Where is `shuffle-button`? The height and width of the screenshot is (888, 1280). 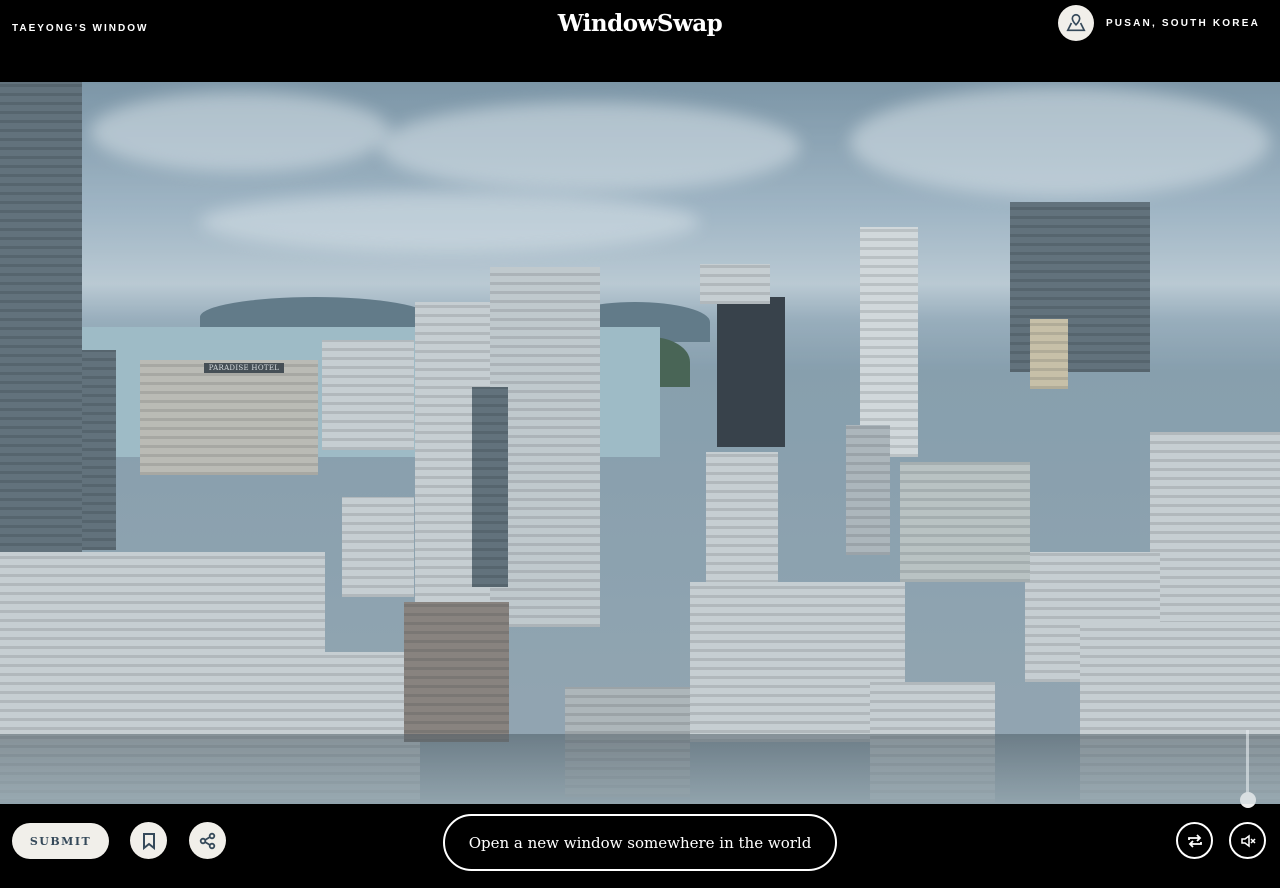
shuffle-button is located at coordinates (1194, 840).